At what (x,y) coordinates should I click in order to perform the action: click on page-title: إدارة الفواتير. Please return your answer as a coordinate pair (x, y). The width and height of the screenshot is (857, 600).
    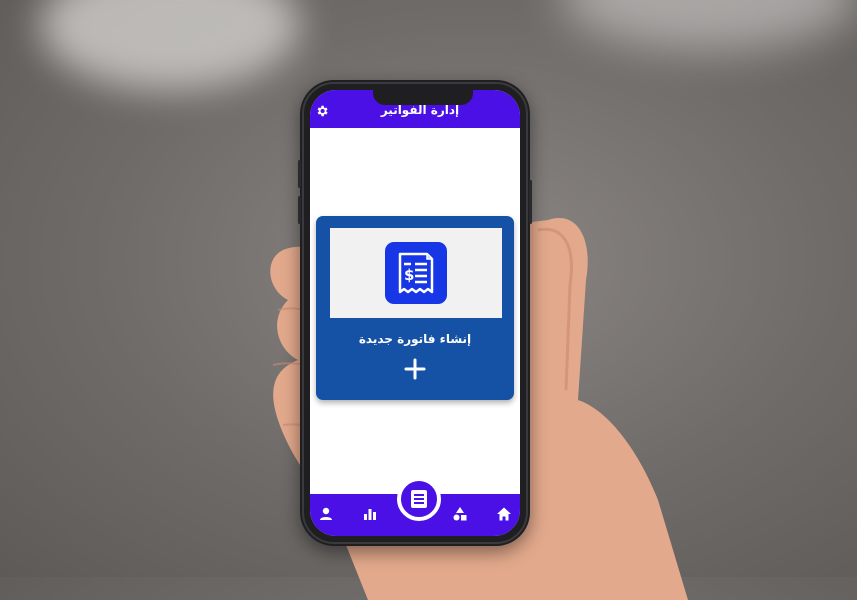
    Looking at the image, I should click on (420, 110).